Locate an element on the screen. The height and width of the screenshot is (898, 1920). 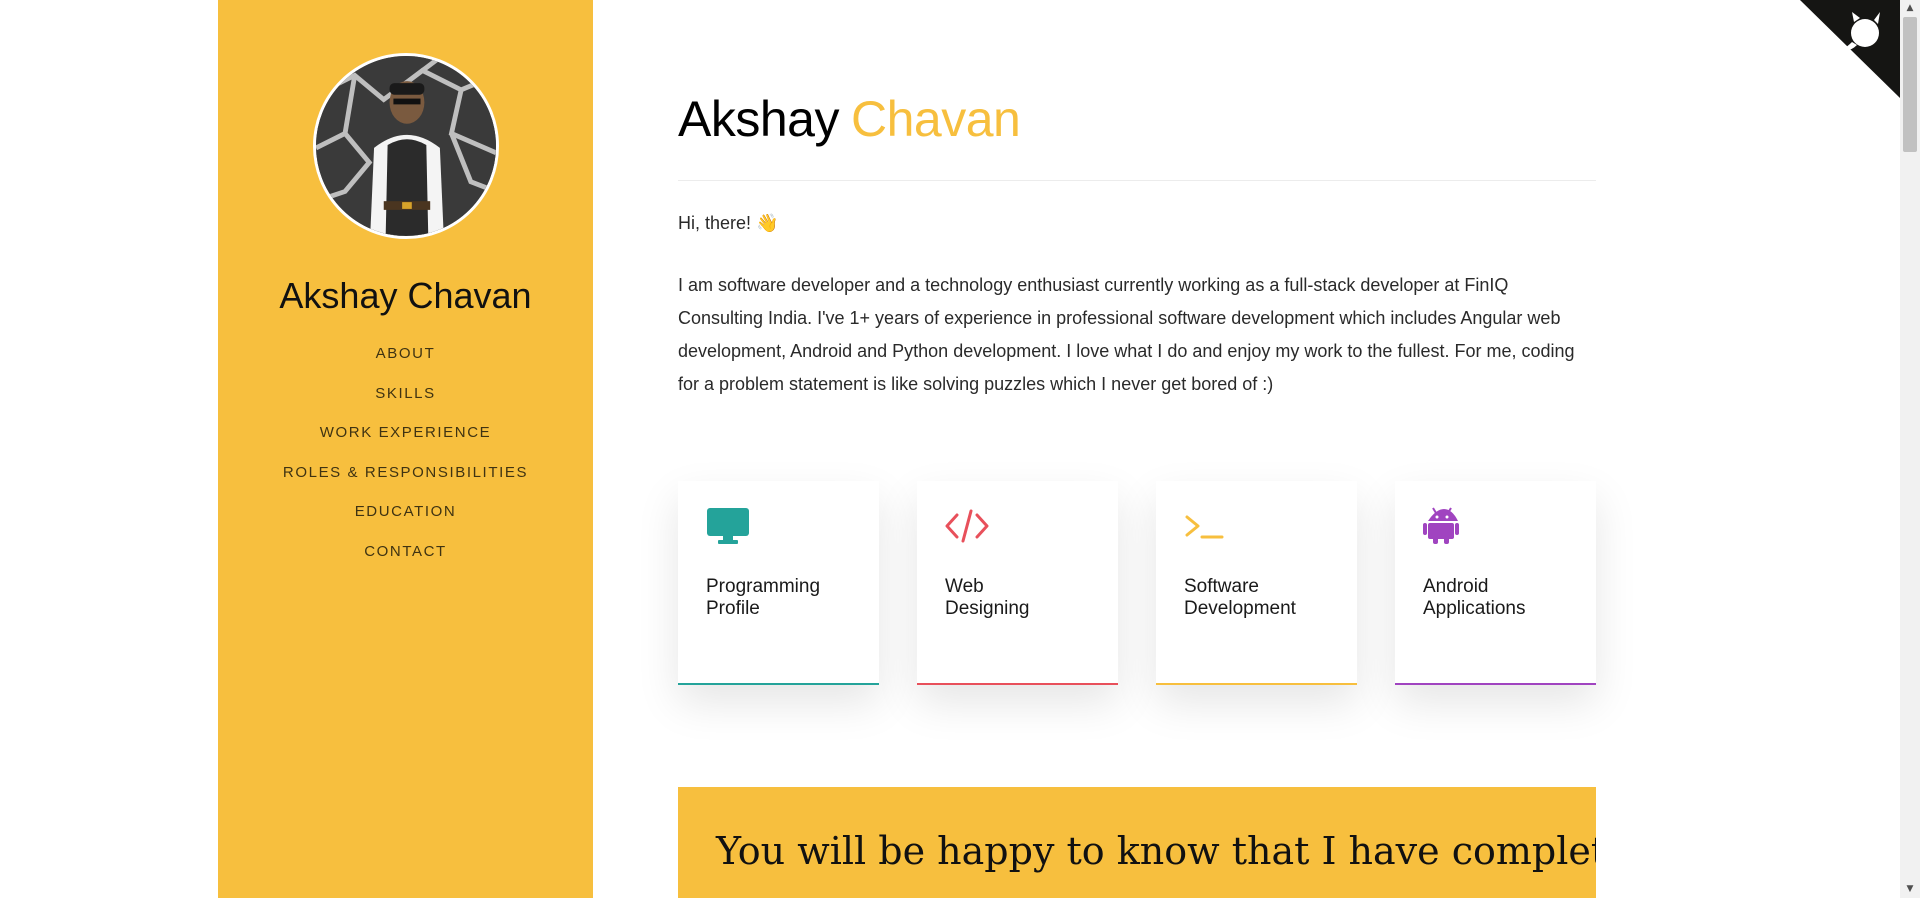
vertical-scrollbar: ▲ ▼ is located at coordinates (1910, 449).